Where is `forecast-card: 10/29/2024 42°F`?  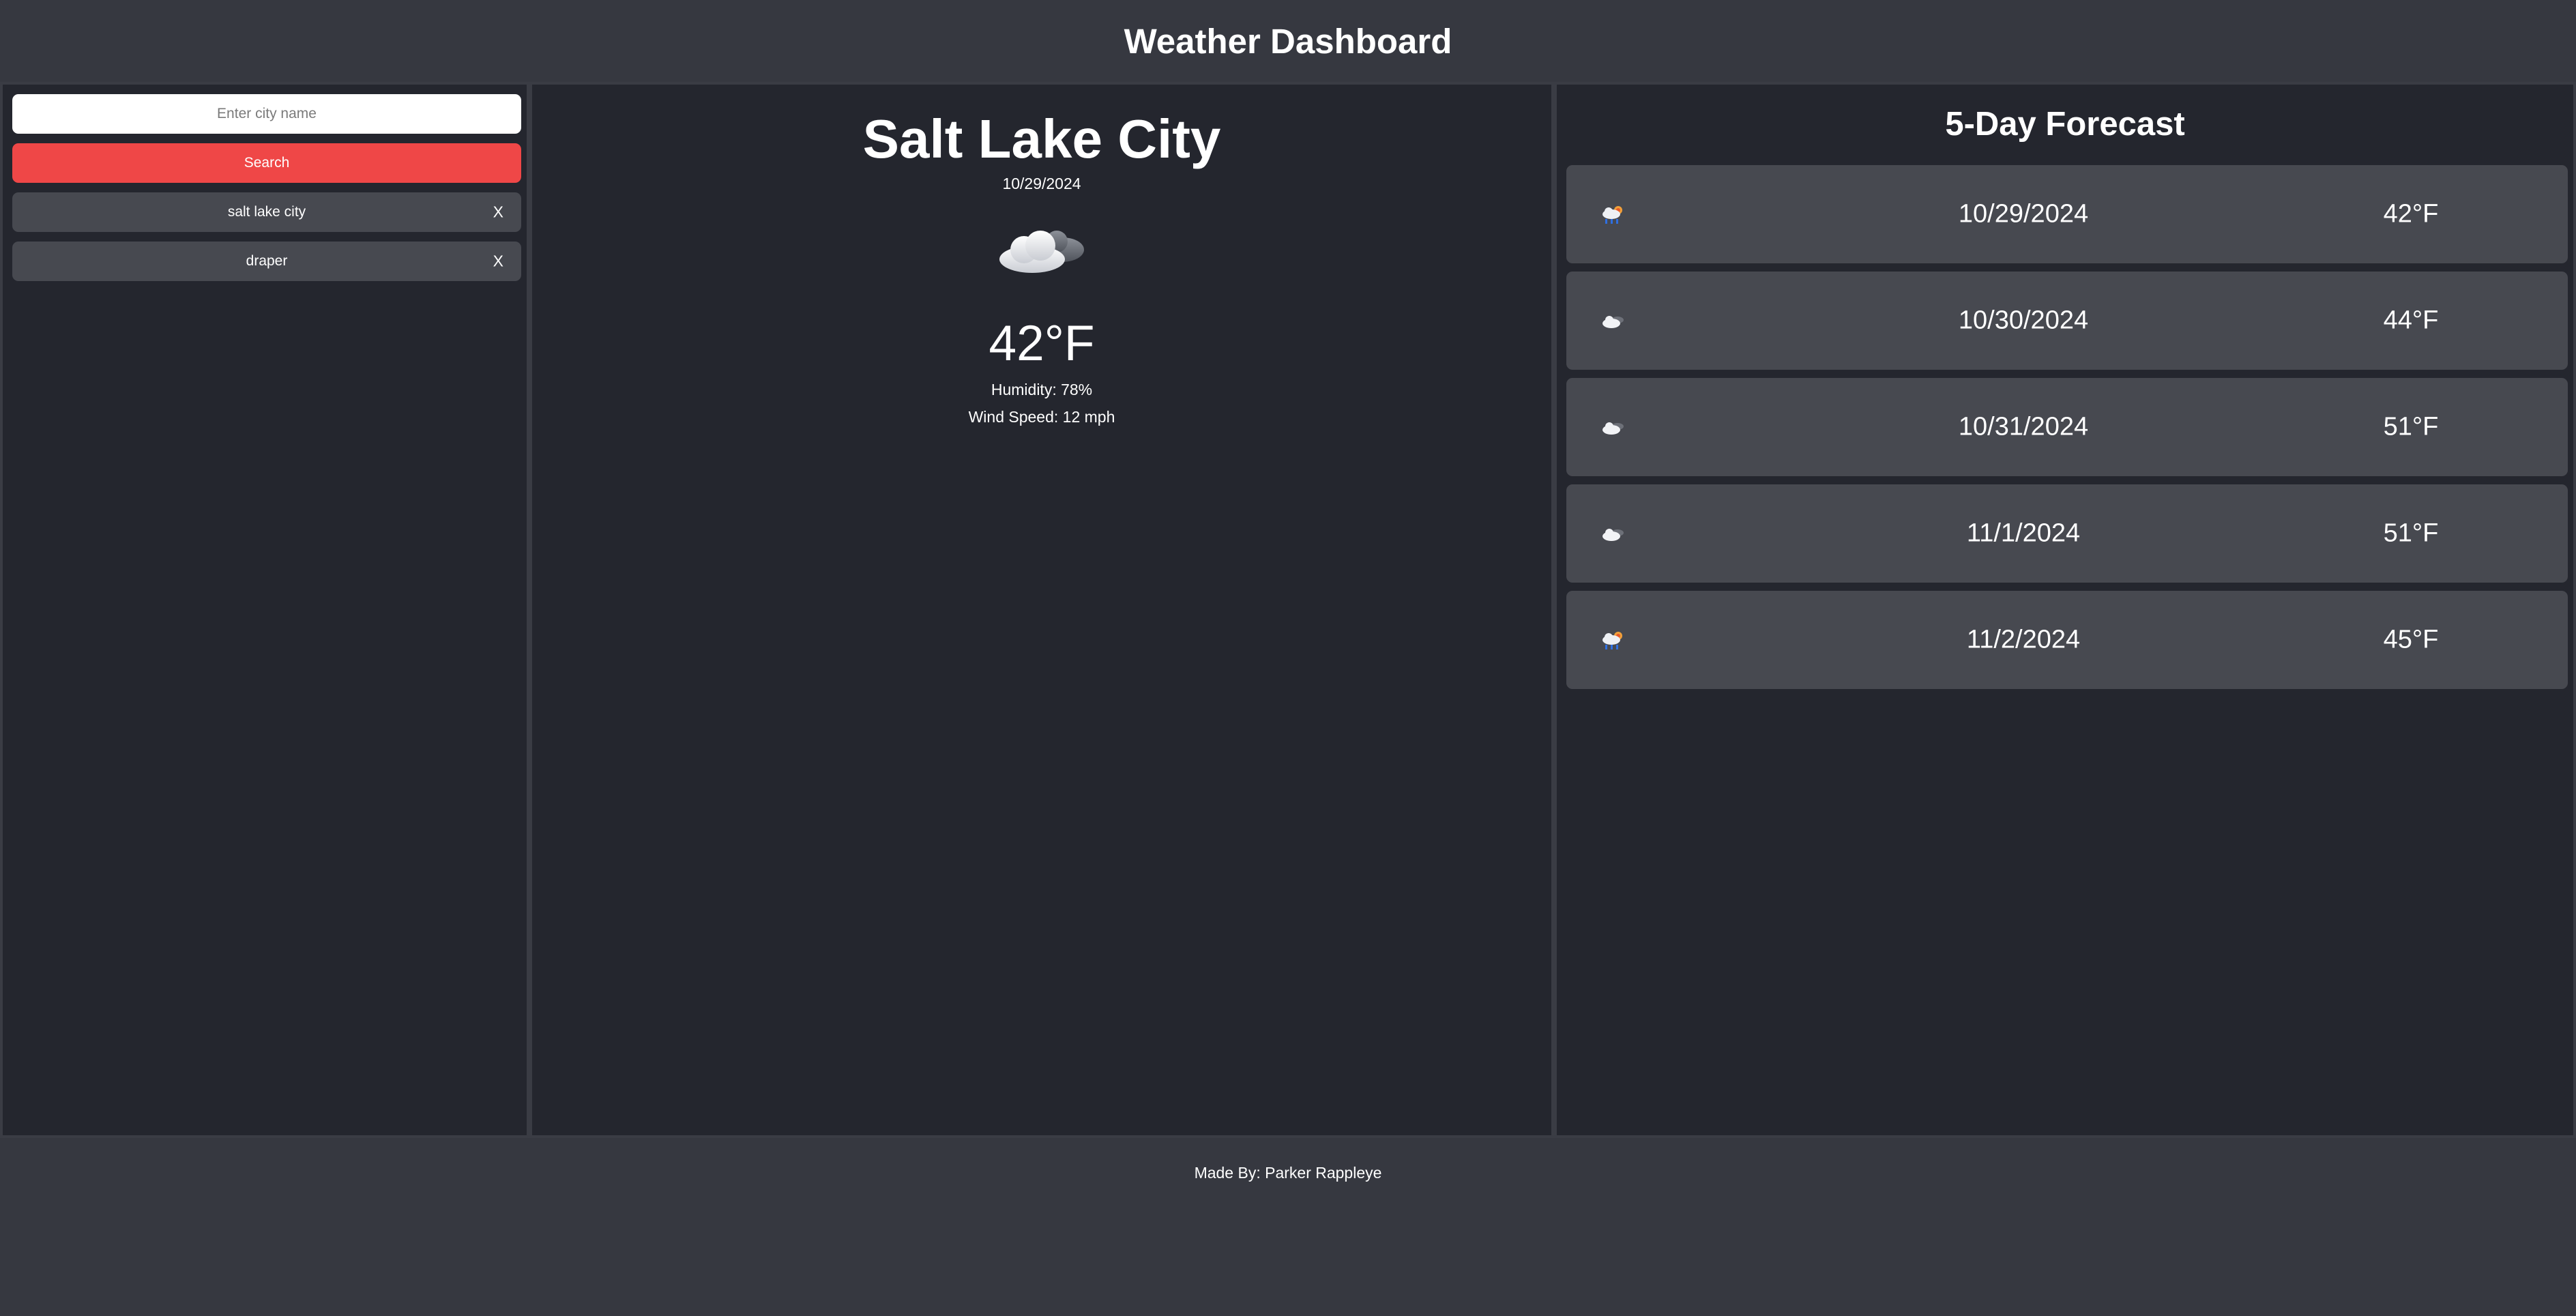
forecast-card: 10/29/2024 42°F is located at coordinates (2067, 214).